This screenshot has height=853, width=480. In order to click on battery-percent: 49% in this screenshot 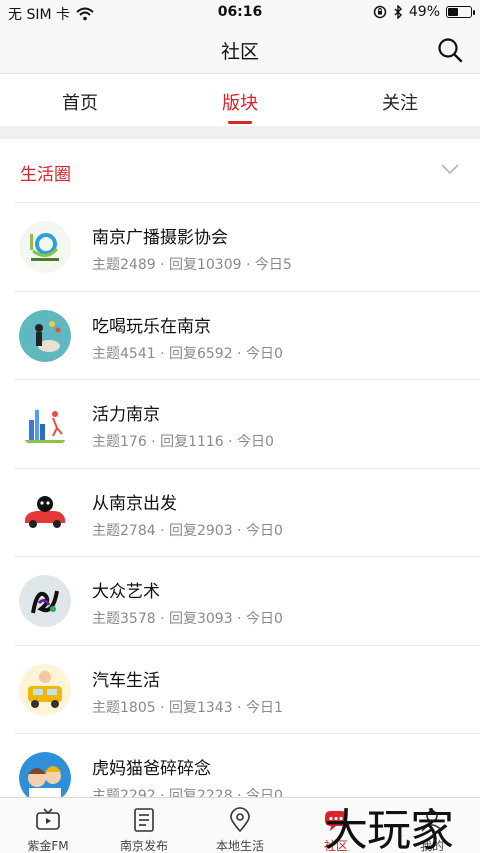, I will do `click(424, 12)`.